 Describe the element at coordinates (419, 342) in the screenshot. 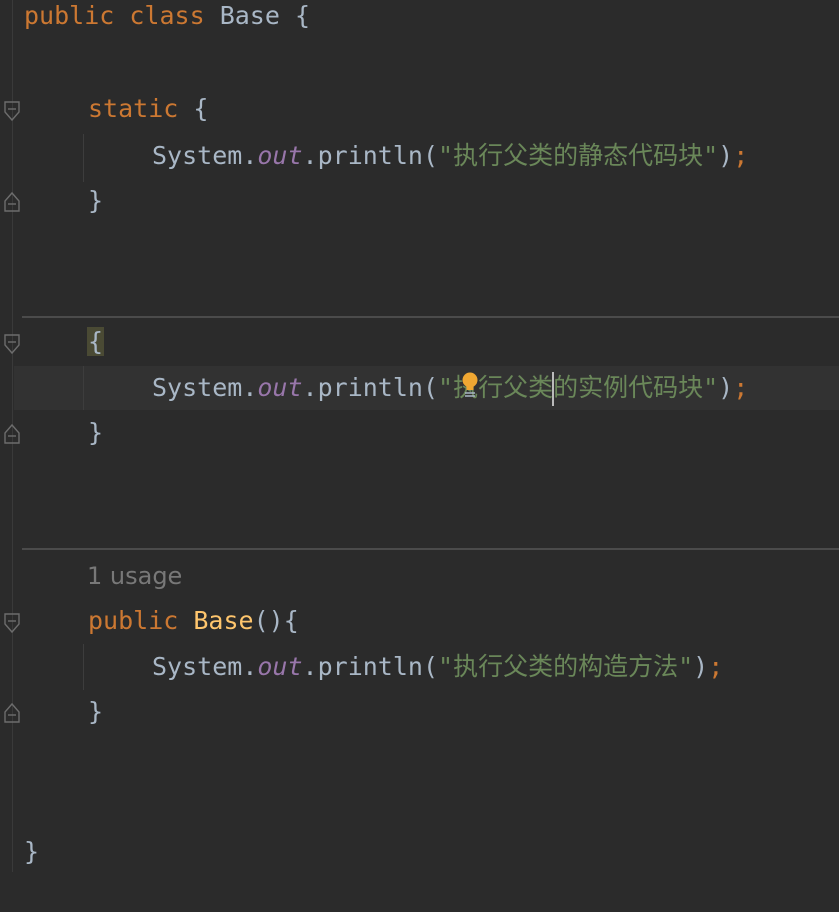

I see `code-line-instance-open: {` at that location.